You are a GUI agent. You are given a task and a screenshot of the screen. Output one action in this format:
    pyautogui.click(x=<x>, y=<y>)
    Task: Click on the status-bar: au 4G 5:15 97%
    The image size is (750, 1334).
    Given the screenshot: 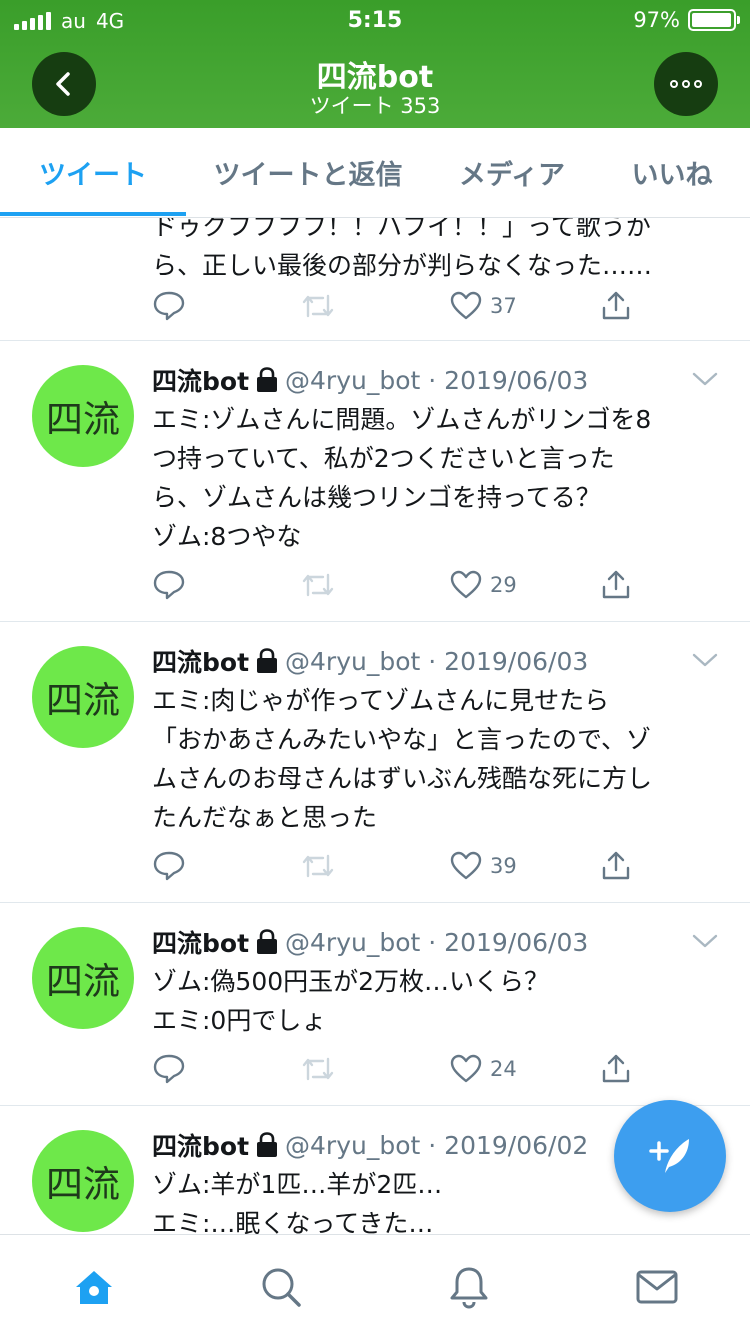 What is the action you would take?
    pyautogui.click(x=375, y=20)
    